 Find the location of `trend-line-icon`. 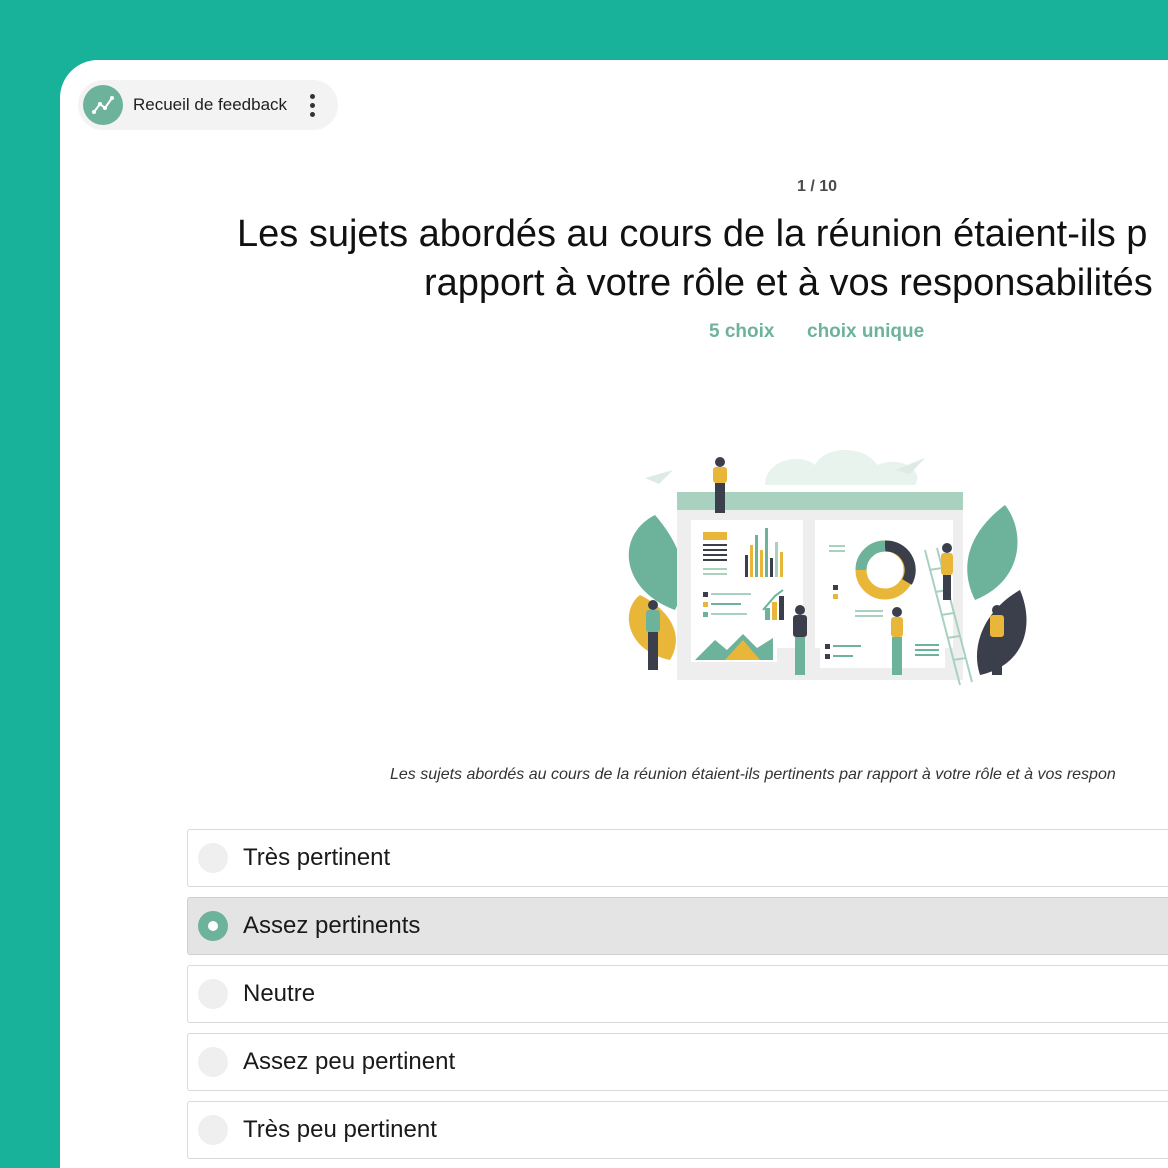

trend-line-icon is located at coordinates (103, 105).